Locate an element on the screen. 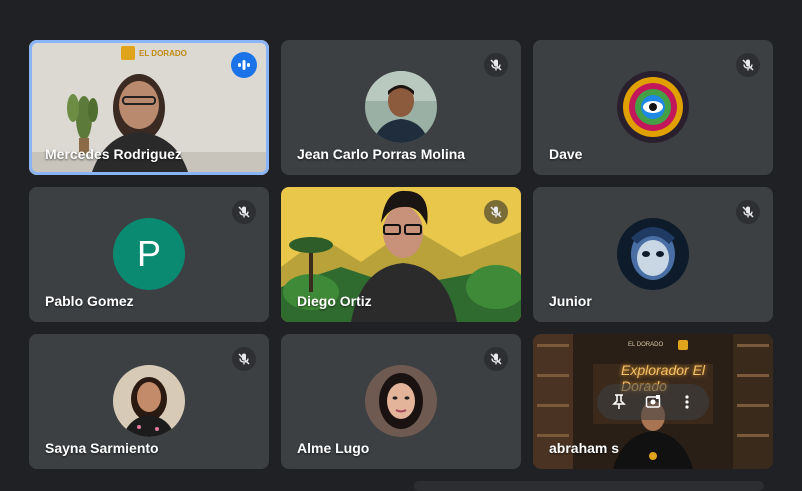 The height and width of the screenshot is (491, 802). participant-tile-junior: Junior is located at coordinates (653, 254).